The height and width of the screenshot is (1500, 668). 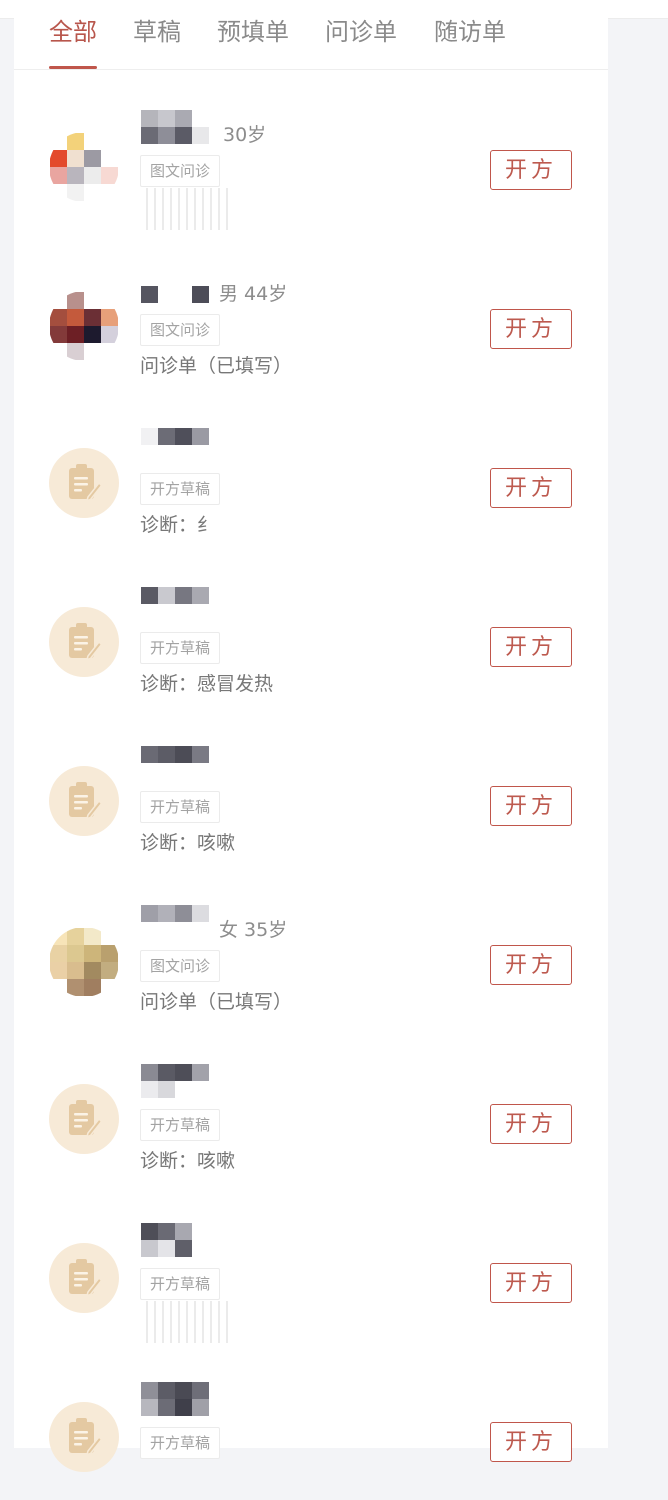 What do you see at coordinates (361, 32) in the screenshot?
I see `tab-label: 问诊单` at bounding box center [361, 32].